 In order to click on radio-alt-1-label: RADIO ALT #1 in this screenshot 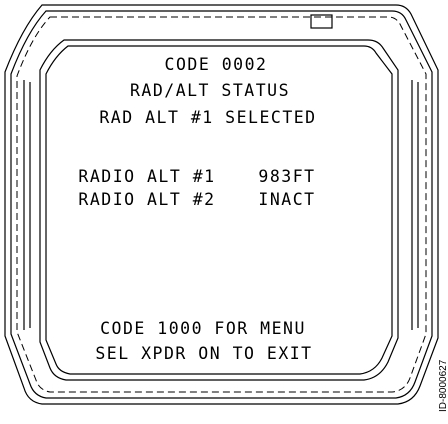, I will do `click(146, 176)`.